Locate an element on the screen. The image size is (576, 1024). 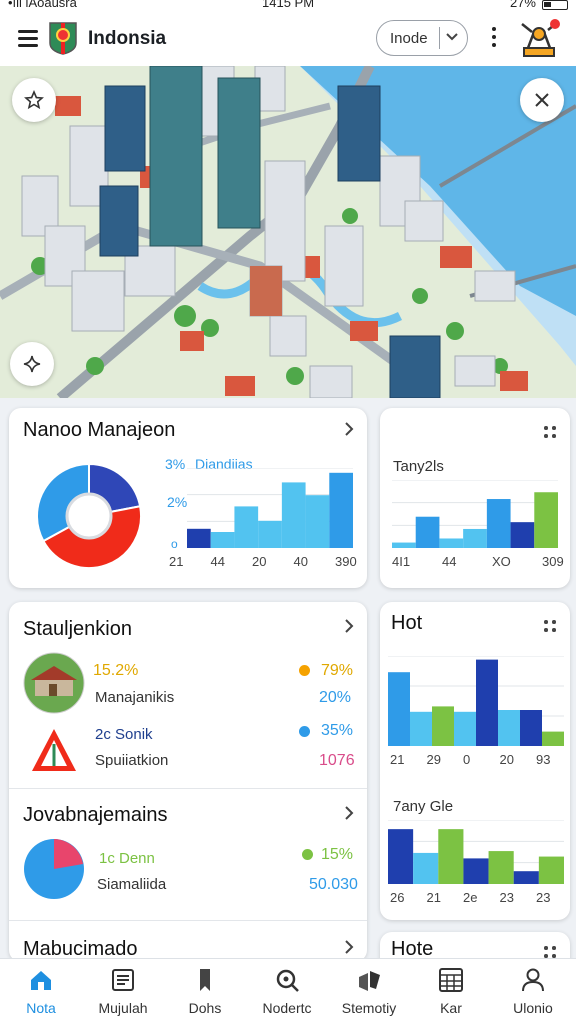
status-bar: •ıll lAoausra 1415 PM 27% is located at coordinates (288, 6).